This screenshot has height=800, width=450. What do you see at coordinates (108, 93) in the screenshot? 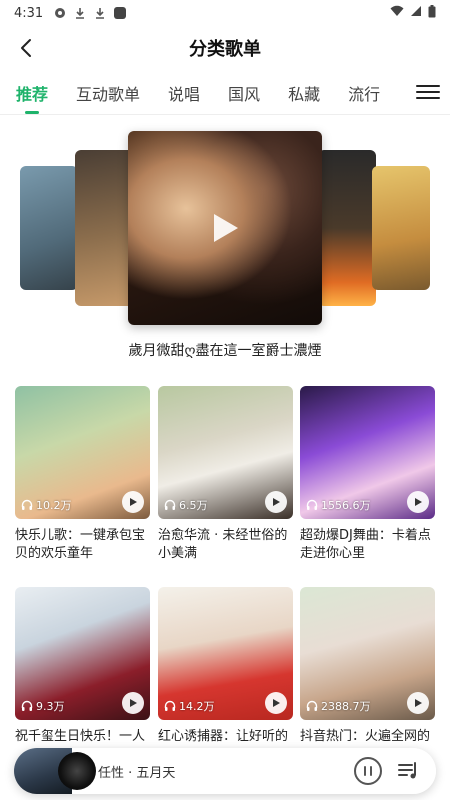
I see `tab-interactive-playlists: 互动歌单` at bounding box center [108, 93].